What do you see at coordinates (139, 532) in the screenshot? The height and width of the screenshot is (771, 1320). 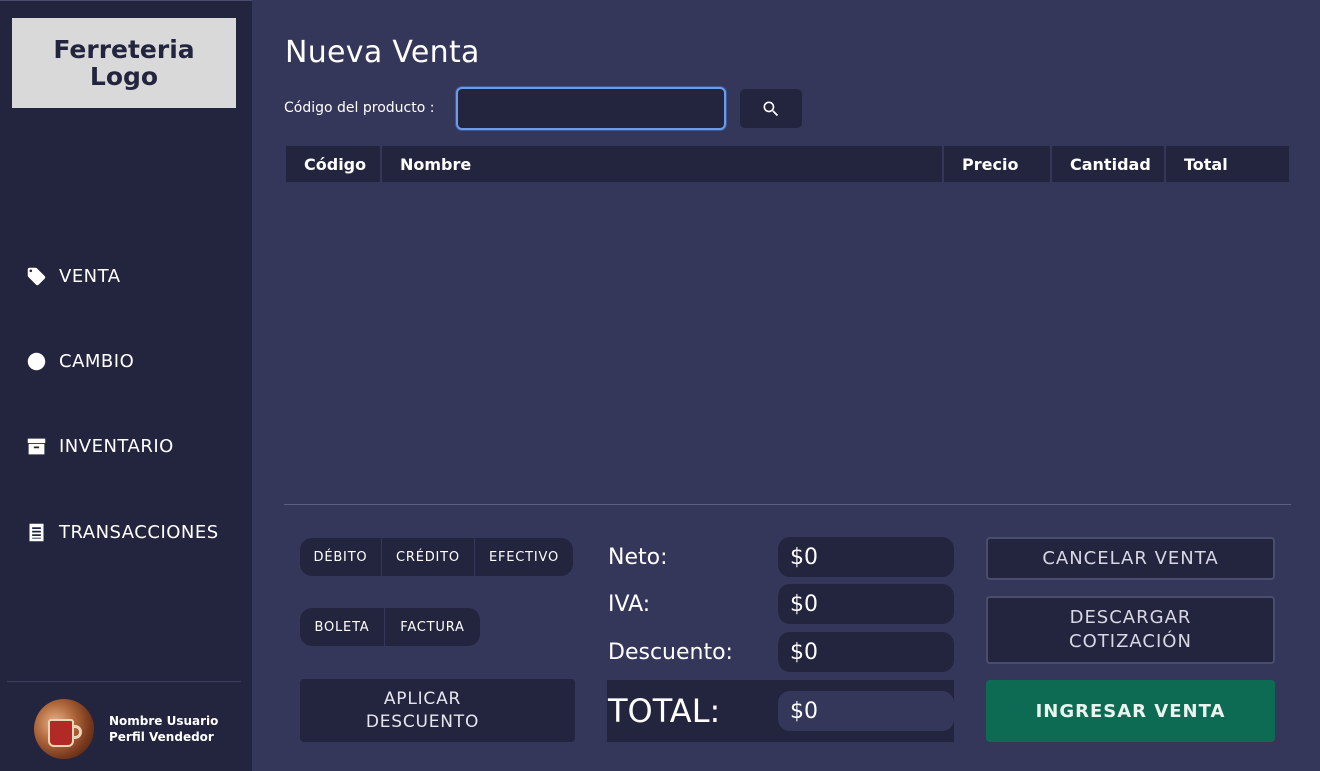 I see `sidebar-item-label: TRANSACCIONES` at bounding box center [139, 532].